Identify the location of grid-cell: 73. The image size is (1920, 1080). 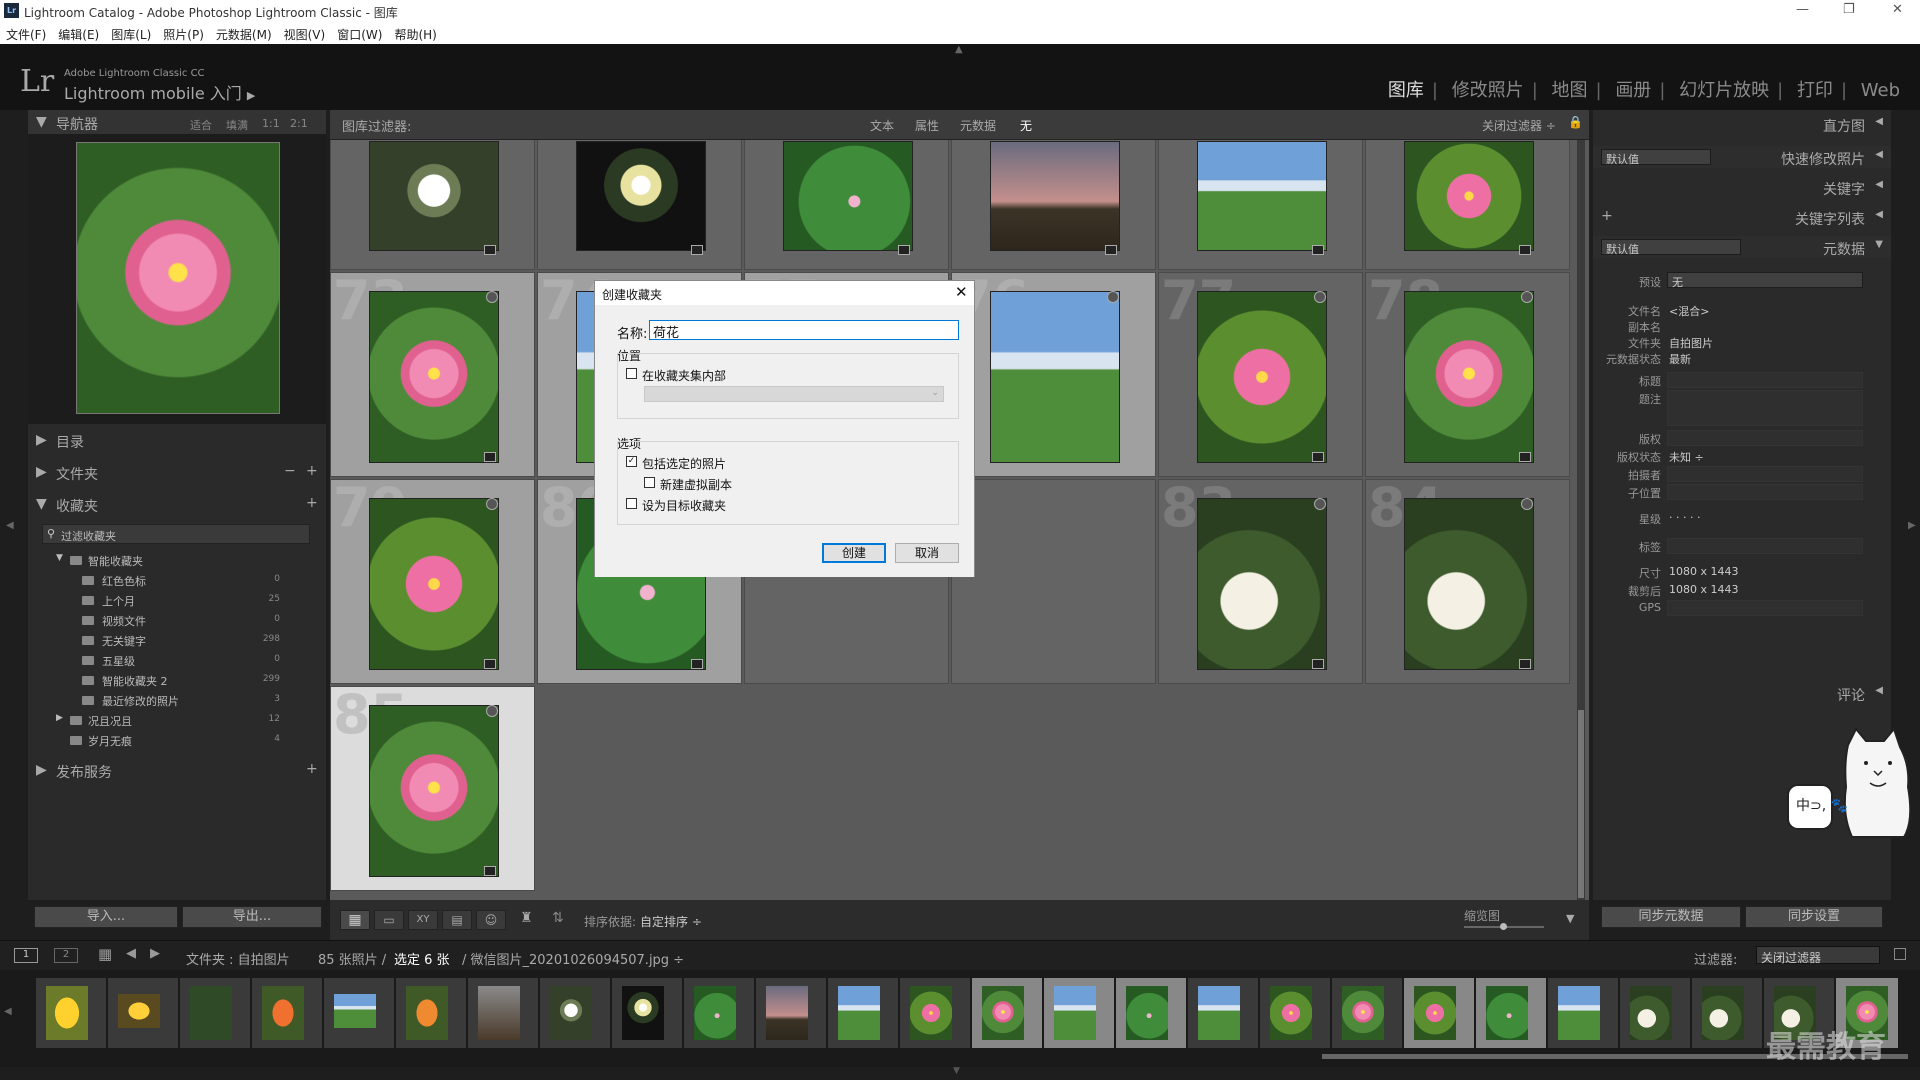
(432, 373).